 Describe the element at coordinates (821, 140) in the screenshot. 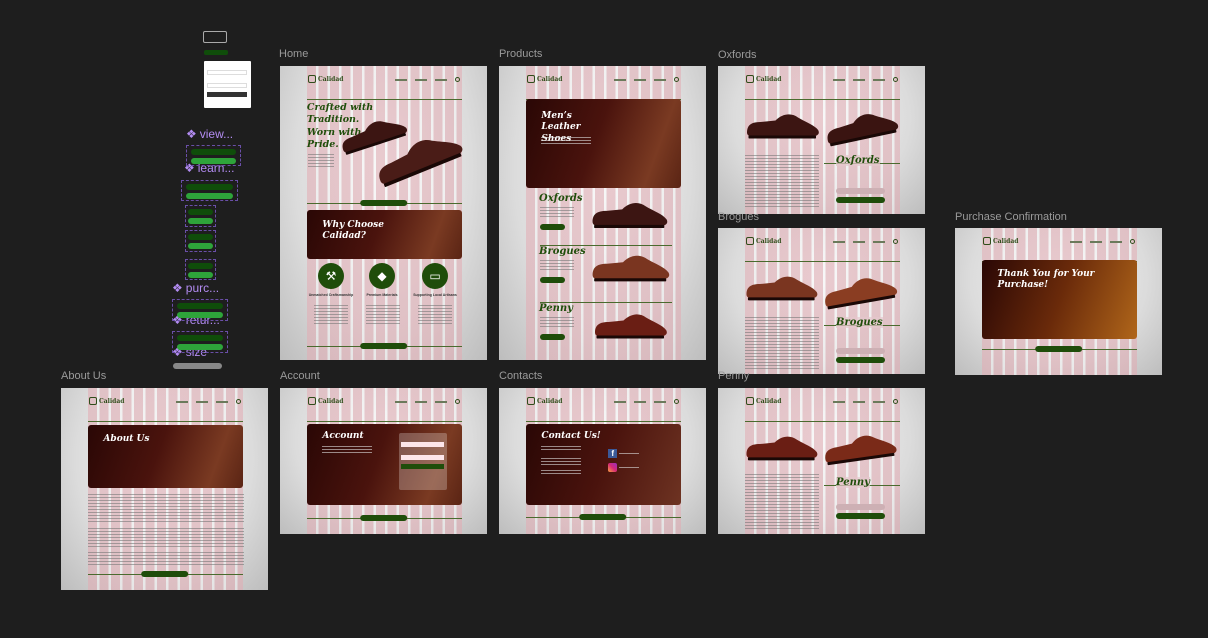

I see `frame-oxfords: Calidad Oxfords` at that location.